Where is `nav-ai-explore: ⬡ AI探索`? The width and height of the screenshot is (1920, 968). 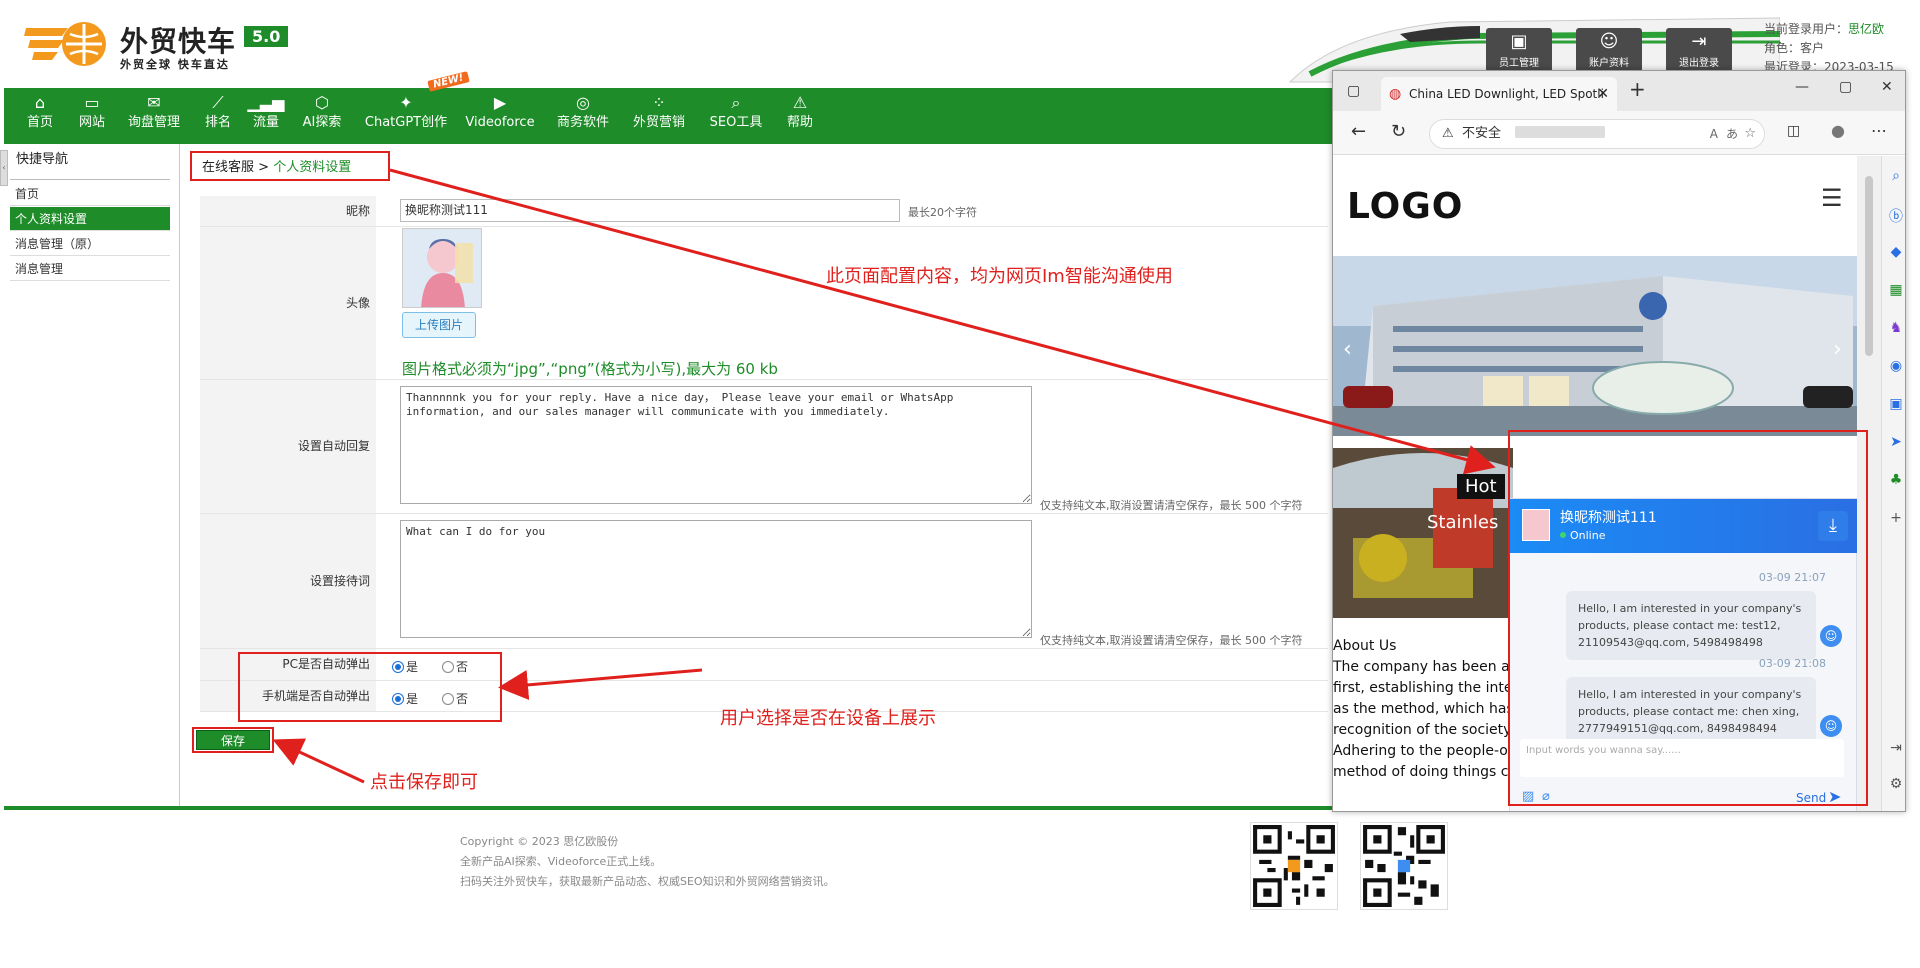
nav-ai-explore: ⬡ AI探索 is located at coordinates (322, 116).